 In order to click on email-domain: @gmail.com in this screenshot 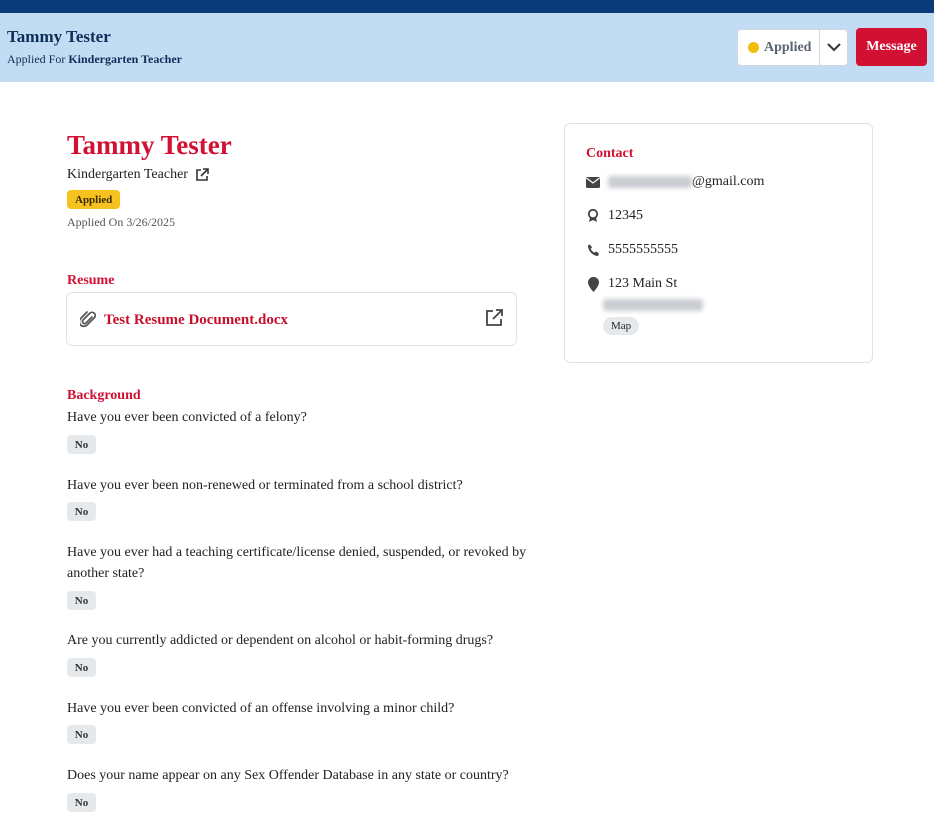, I will do `click(728, 181)`.